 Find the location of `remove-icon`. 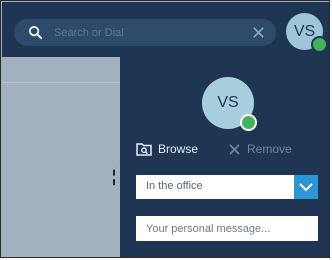

remove-icon is located at coordinates (234, 149).